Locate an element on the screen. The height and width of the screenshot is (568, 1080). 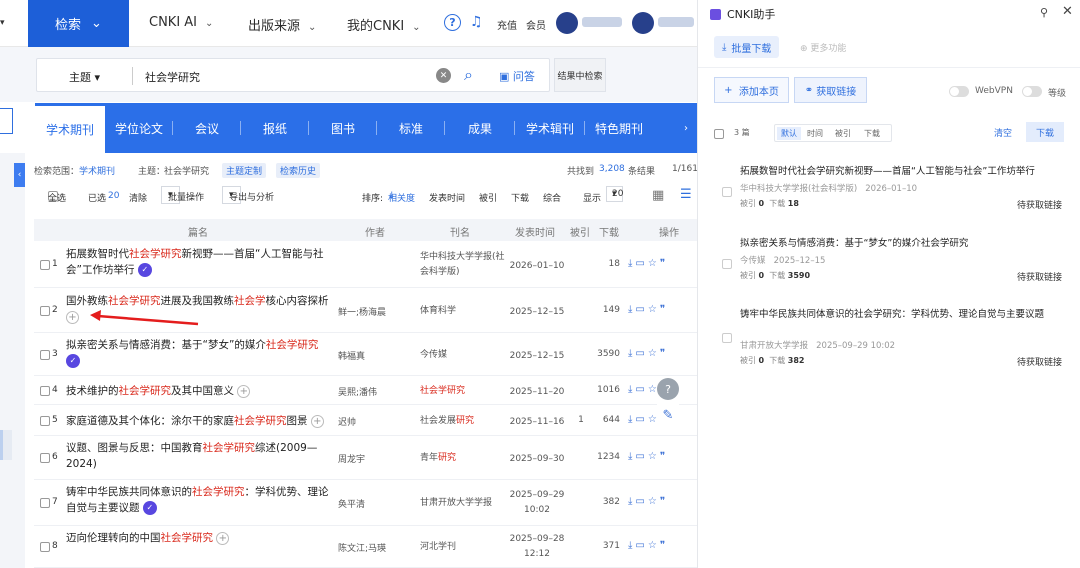
grid-view-icon: ▦ is located at coordinates (658, 195).